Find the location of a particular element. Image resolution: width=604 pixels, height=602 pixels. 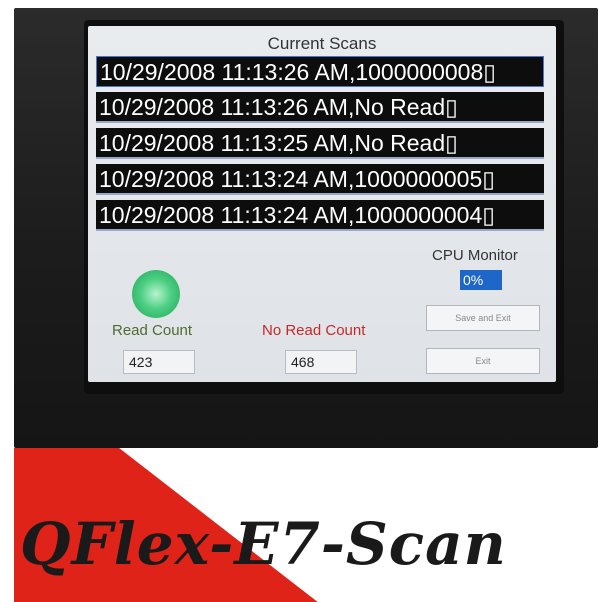

no-read-count-label: No Read Count is located at coordinates (314, 330).